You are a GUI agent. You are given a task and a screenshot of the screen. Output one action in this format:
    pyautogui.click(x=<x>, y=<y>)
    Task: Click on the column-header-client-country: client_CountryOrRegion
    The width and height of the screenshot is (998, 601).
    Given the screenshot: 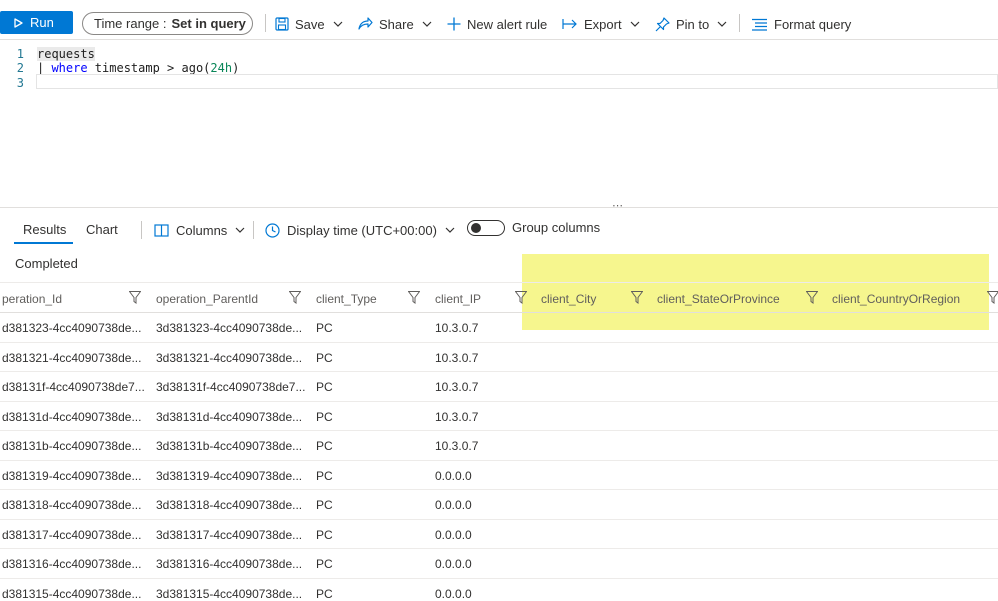 What is the action you would take?
    pyautogui.click(x=896, y=299)
    